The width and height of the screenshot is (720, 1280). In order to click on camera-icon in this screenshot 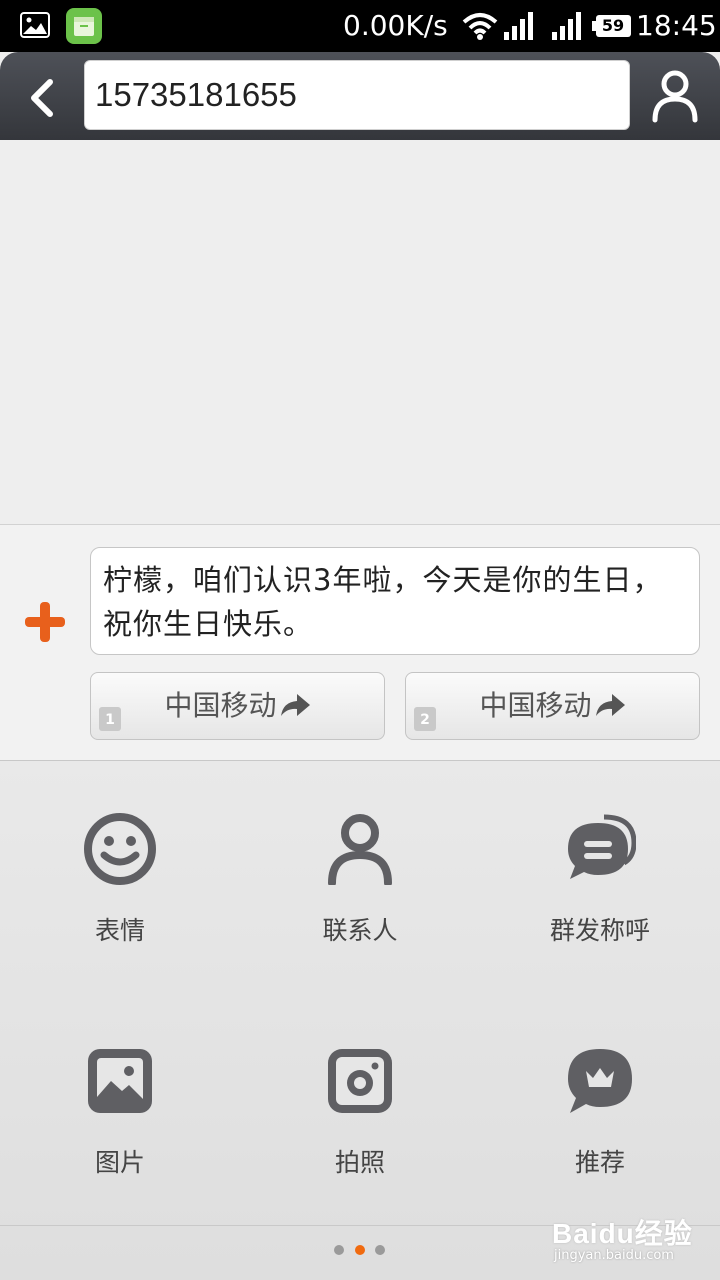, I will do `click(360, 1081)`.